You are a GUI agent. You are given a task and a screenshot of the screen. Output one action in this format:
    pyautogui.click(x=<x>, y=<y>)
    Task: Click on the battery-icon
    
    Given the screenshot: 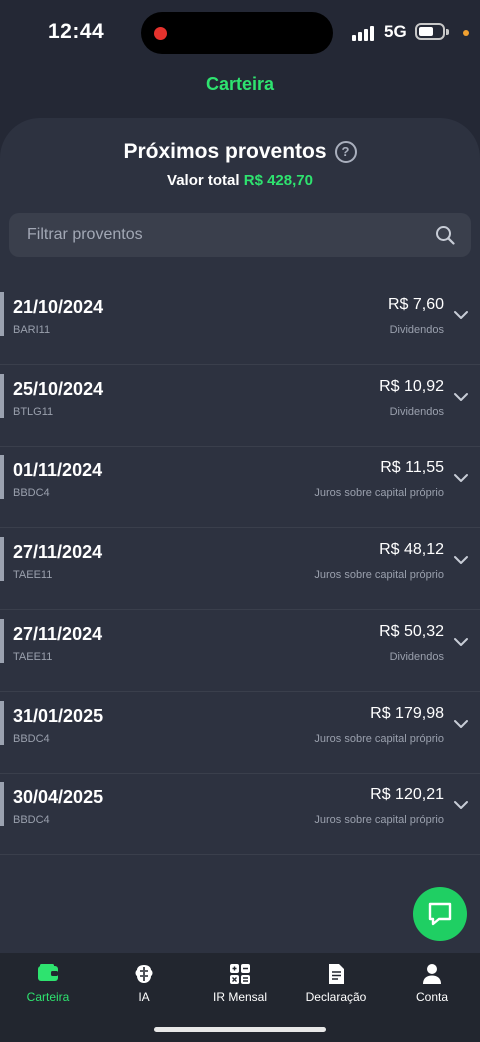 What is the action you would take?
    pyautogui.click(x=430, y=31)
    